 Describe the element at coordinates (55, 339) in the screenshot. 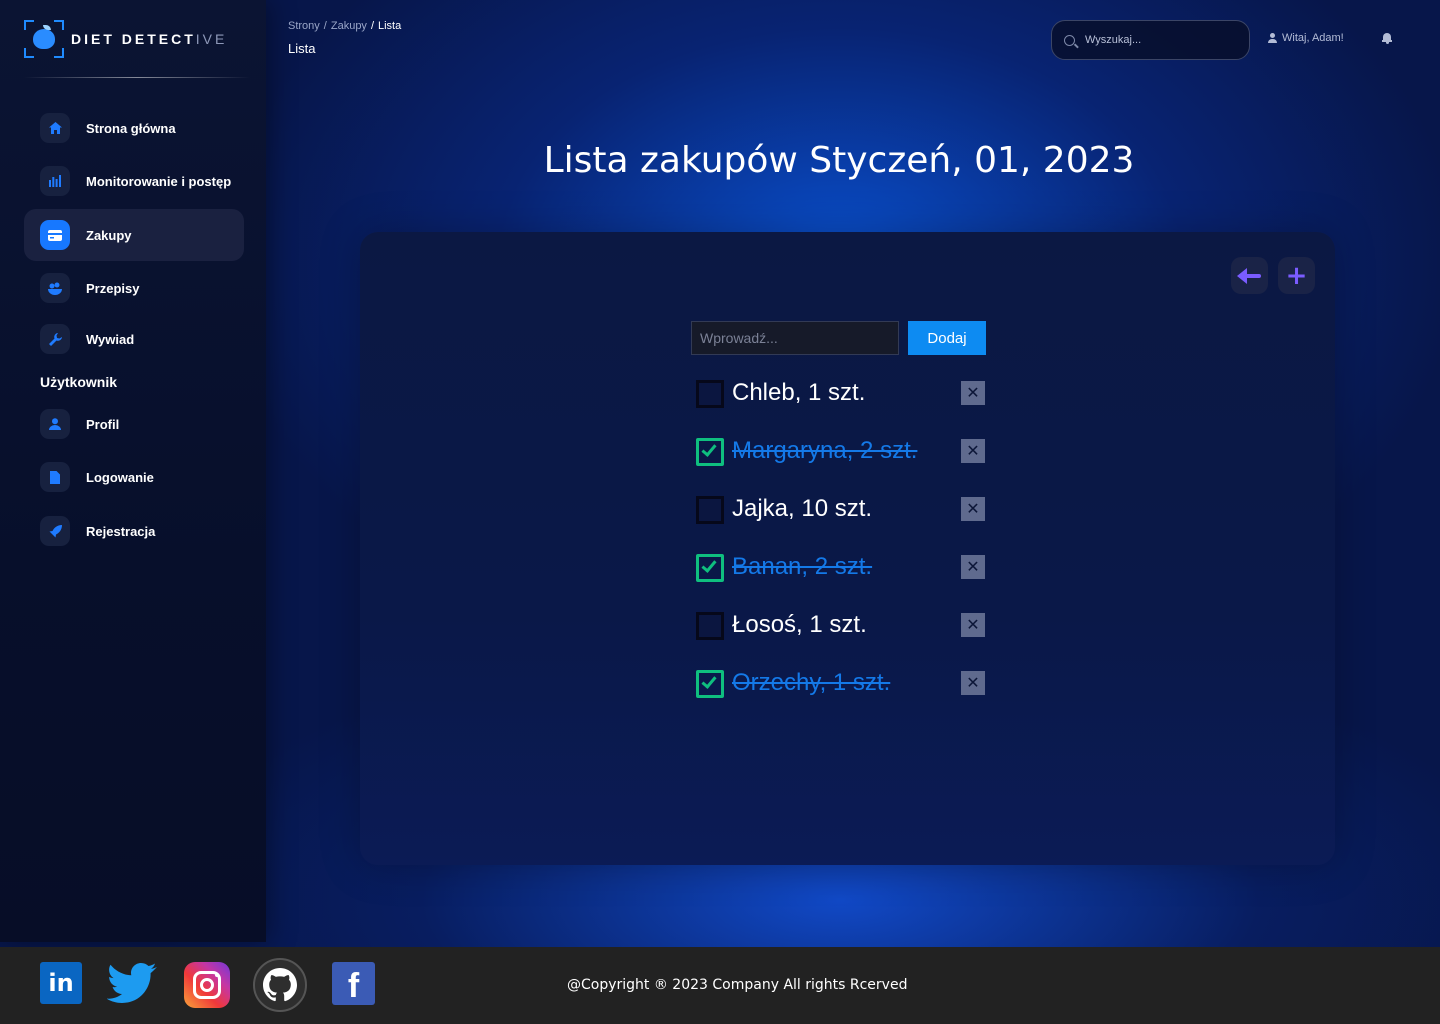

I see `wrench-icon` at that location.